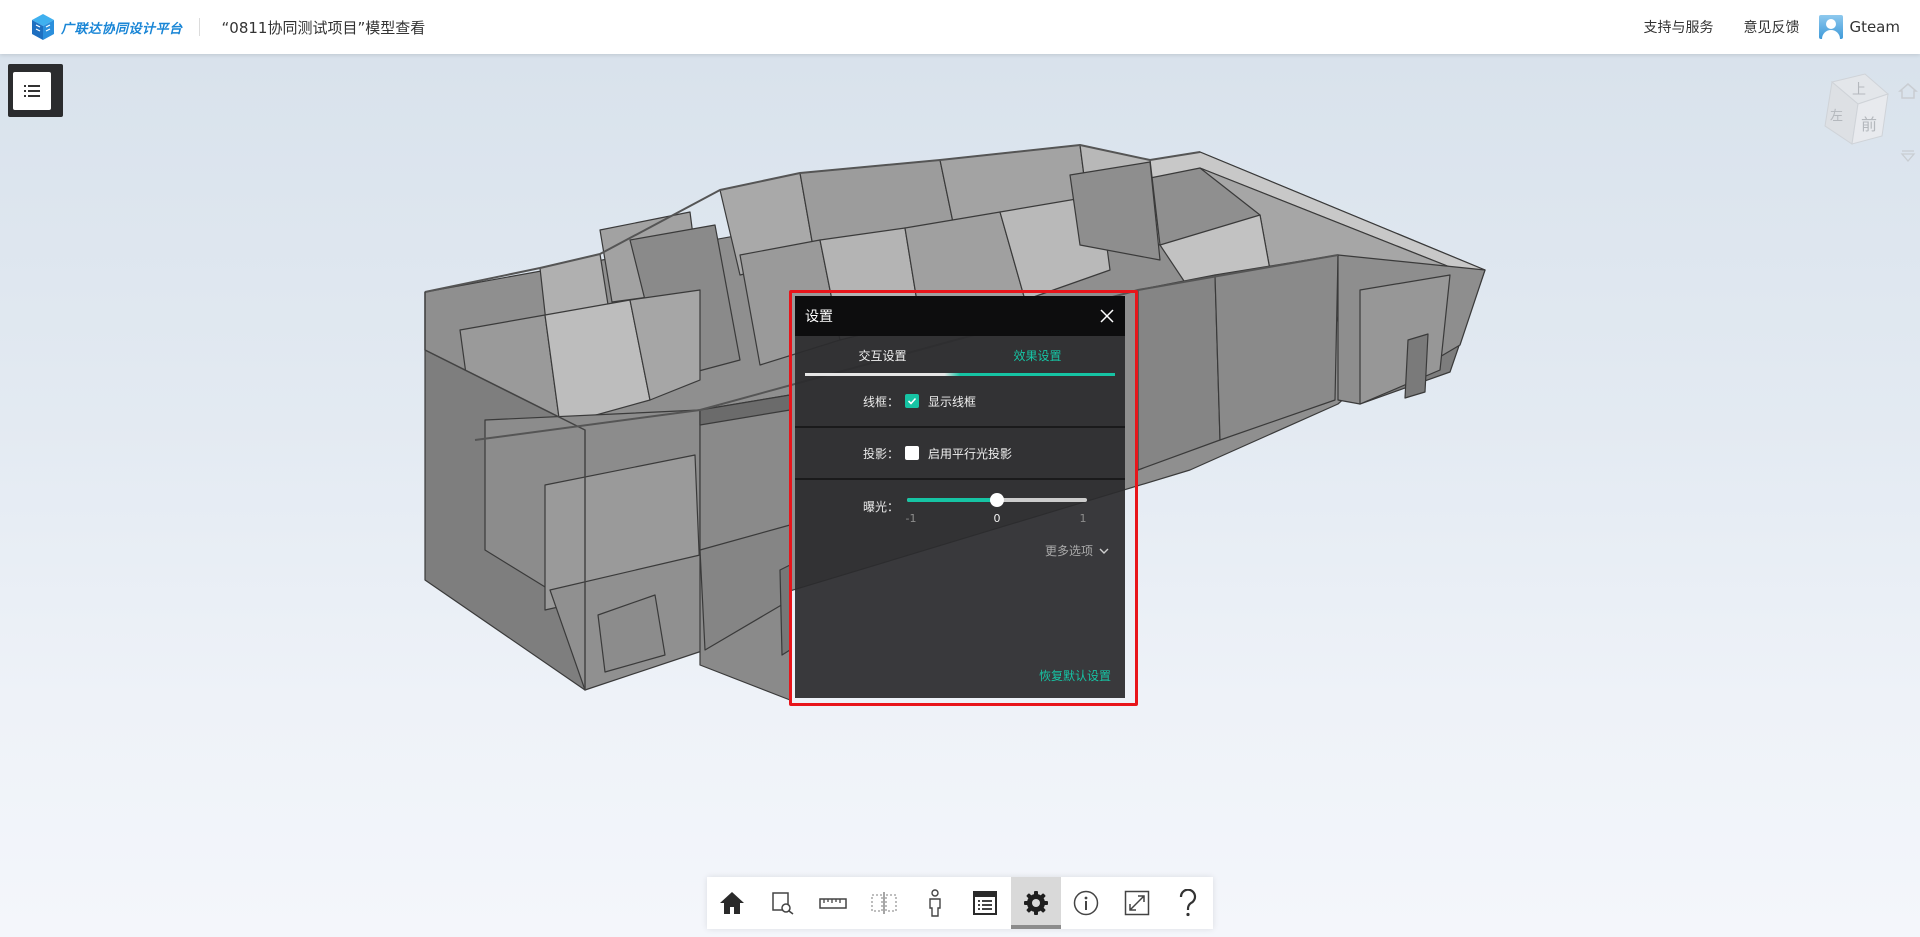 Image resolution: width=1920 pixels, height=937 pixels. I want to click on viewcube-top-face: 上, so click(1859, 90).